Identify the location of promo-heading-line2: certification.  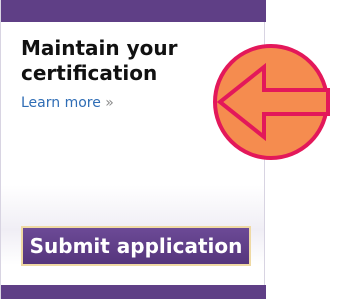
(89, 73).